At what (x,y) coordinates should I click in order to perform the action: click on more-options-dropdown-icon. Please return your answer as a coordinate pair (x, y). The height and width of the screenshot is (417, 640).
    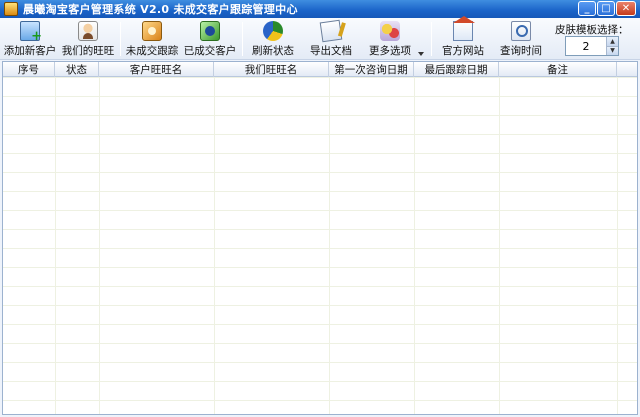
    Looking at the image, I should click on (421, 54).